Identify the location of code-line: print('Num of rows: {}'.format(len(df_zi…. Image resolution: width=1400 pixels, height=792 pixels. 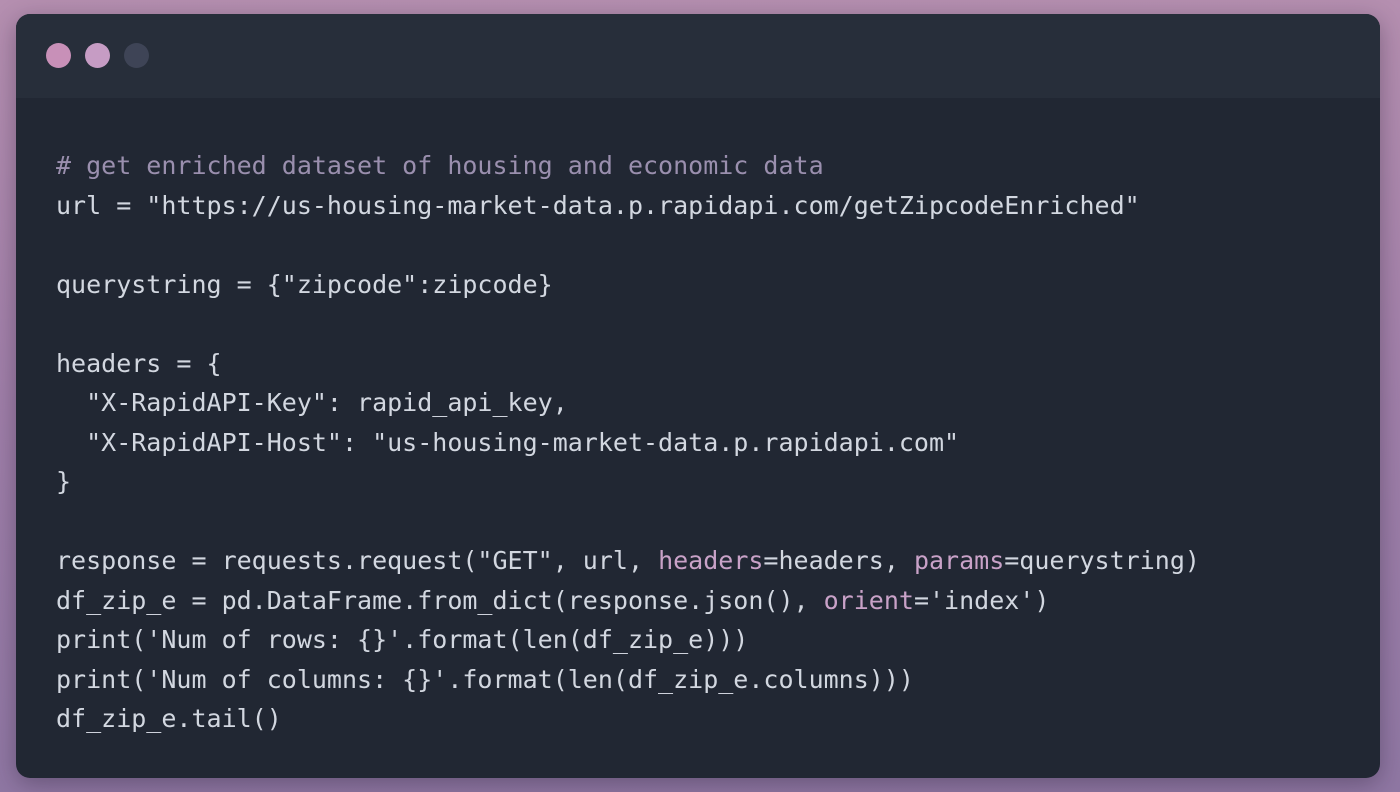
(628, 640).